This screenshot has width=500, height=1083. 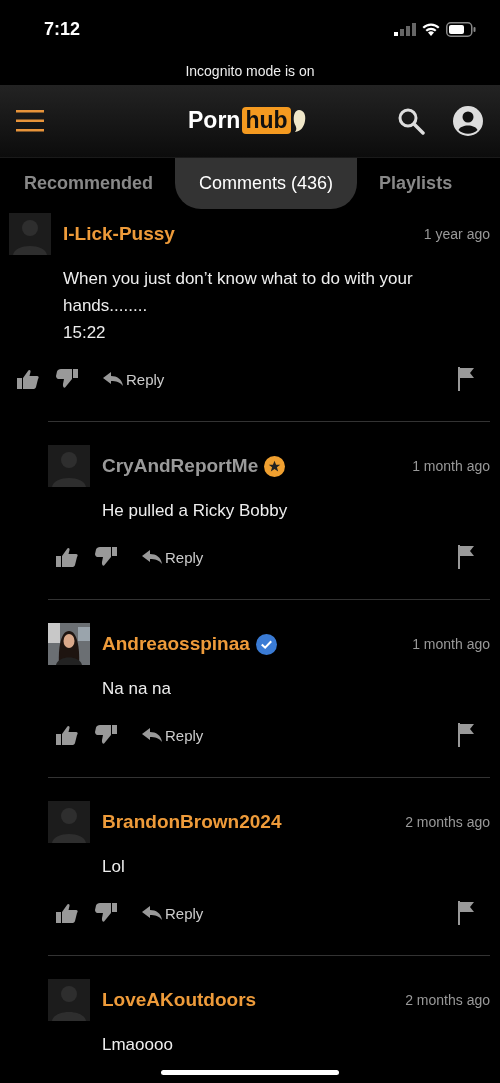 I want to click on search-icon, so click(x=411, y=121).